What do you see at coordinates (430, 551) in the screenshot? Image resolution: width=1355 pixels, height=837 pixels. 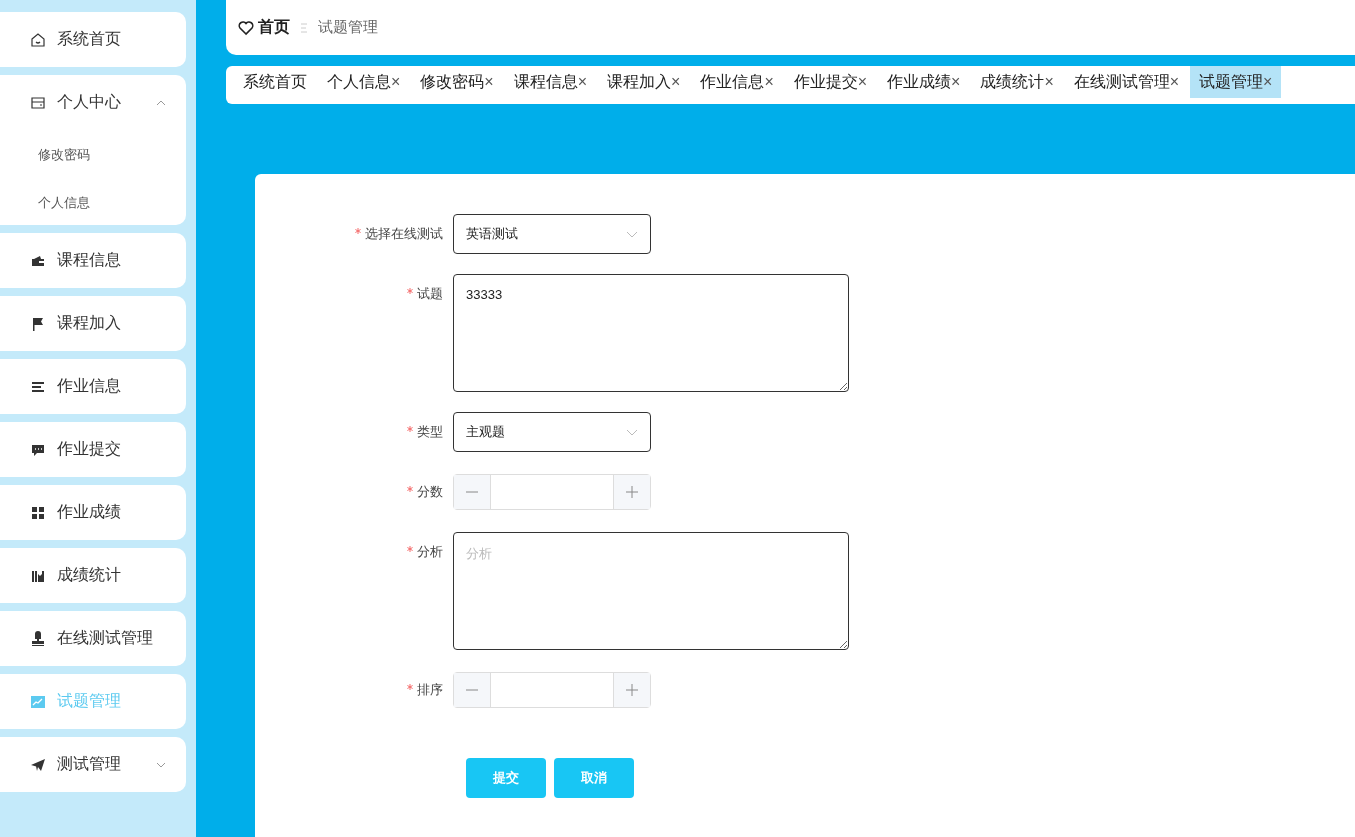 I see `field-label: 分析` at bounding box center [430, 551].